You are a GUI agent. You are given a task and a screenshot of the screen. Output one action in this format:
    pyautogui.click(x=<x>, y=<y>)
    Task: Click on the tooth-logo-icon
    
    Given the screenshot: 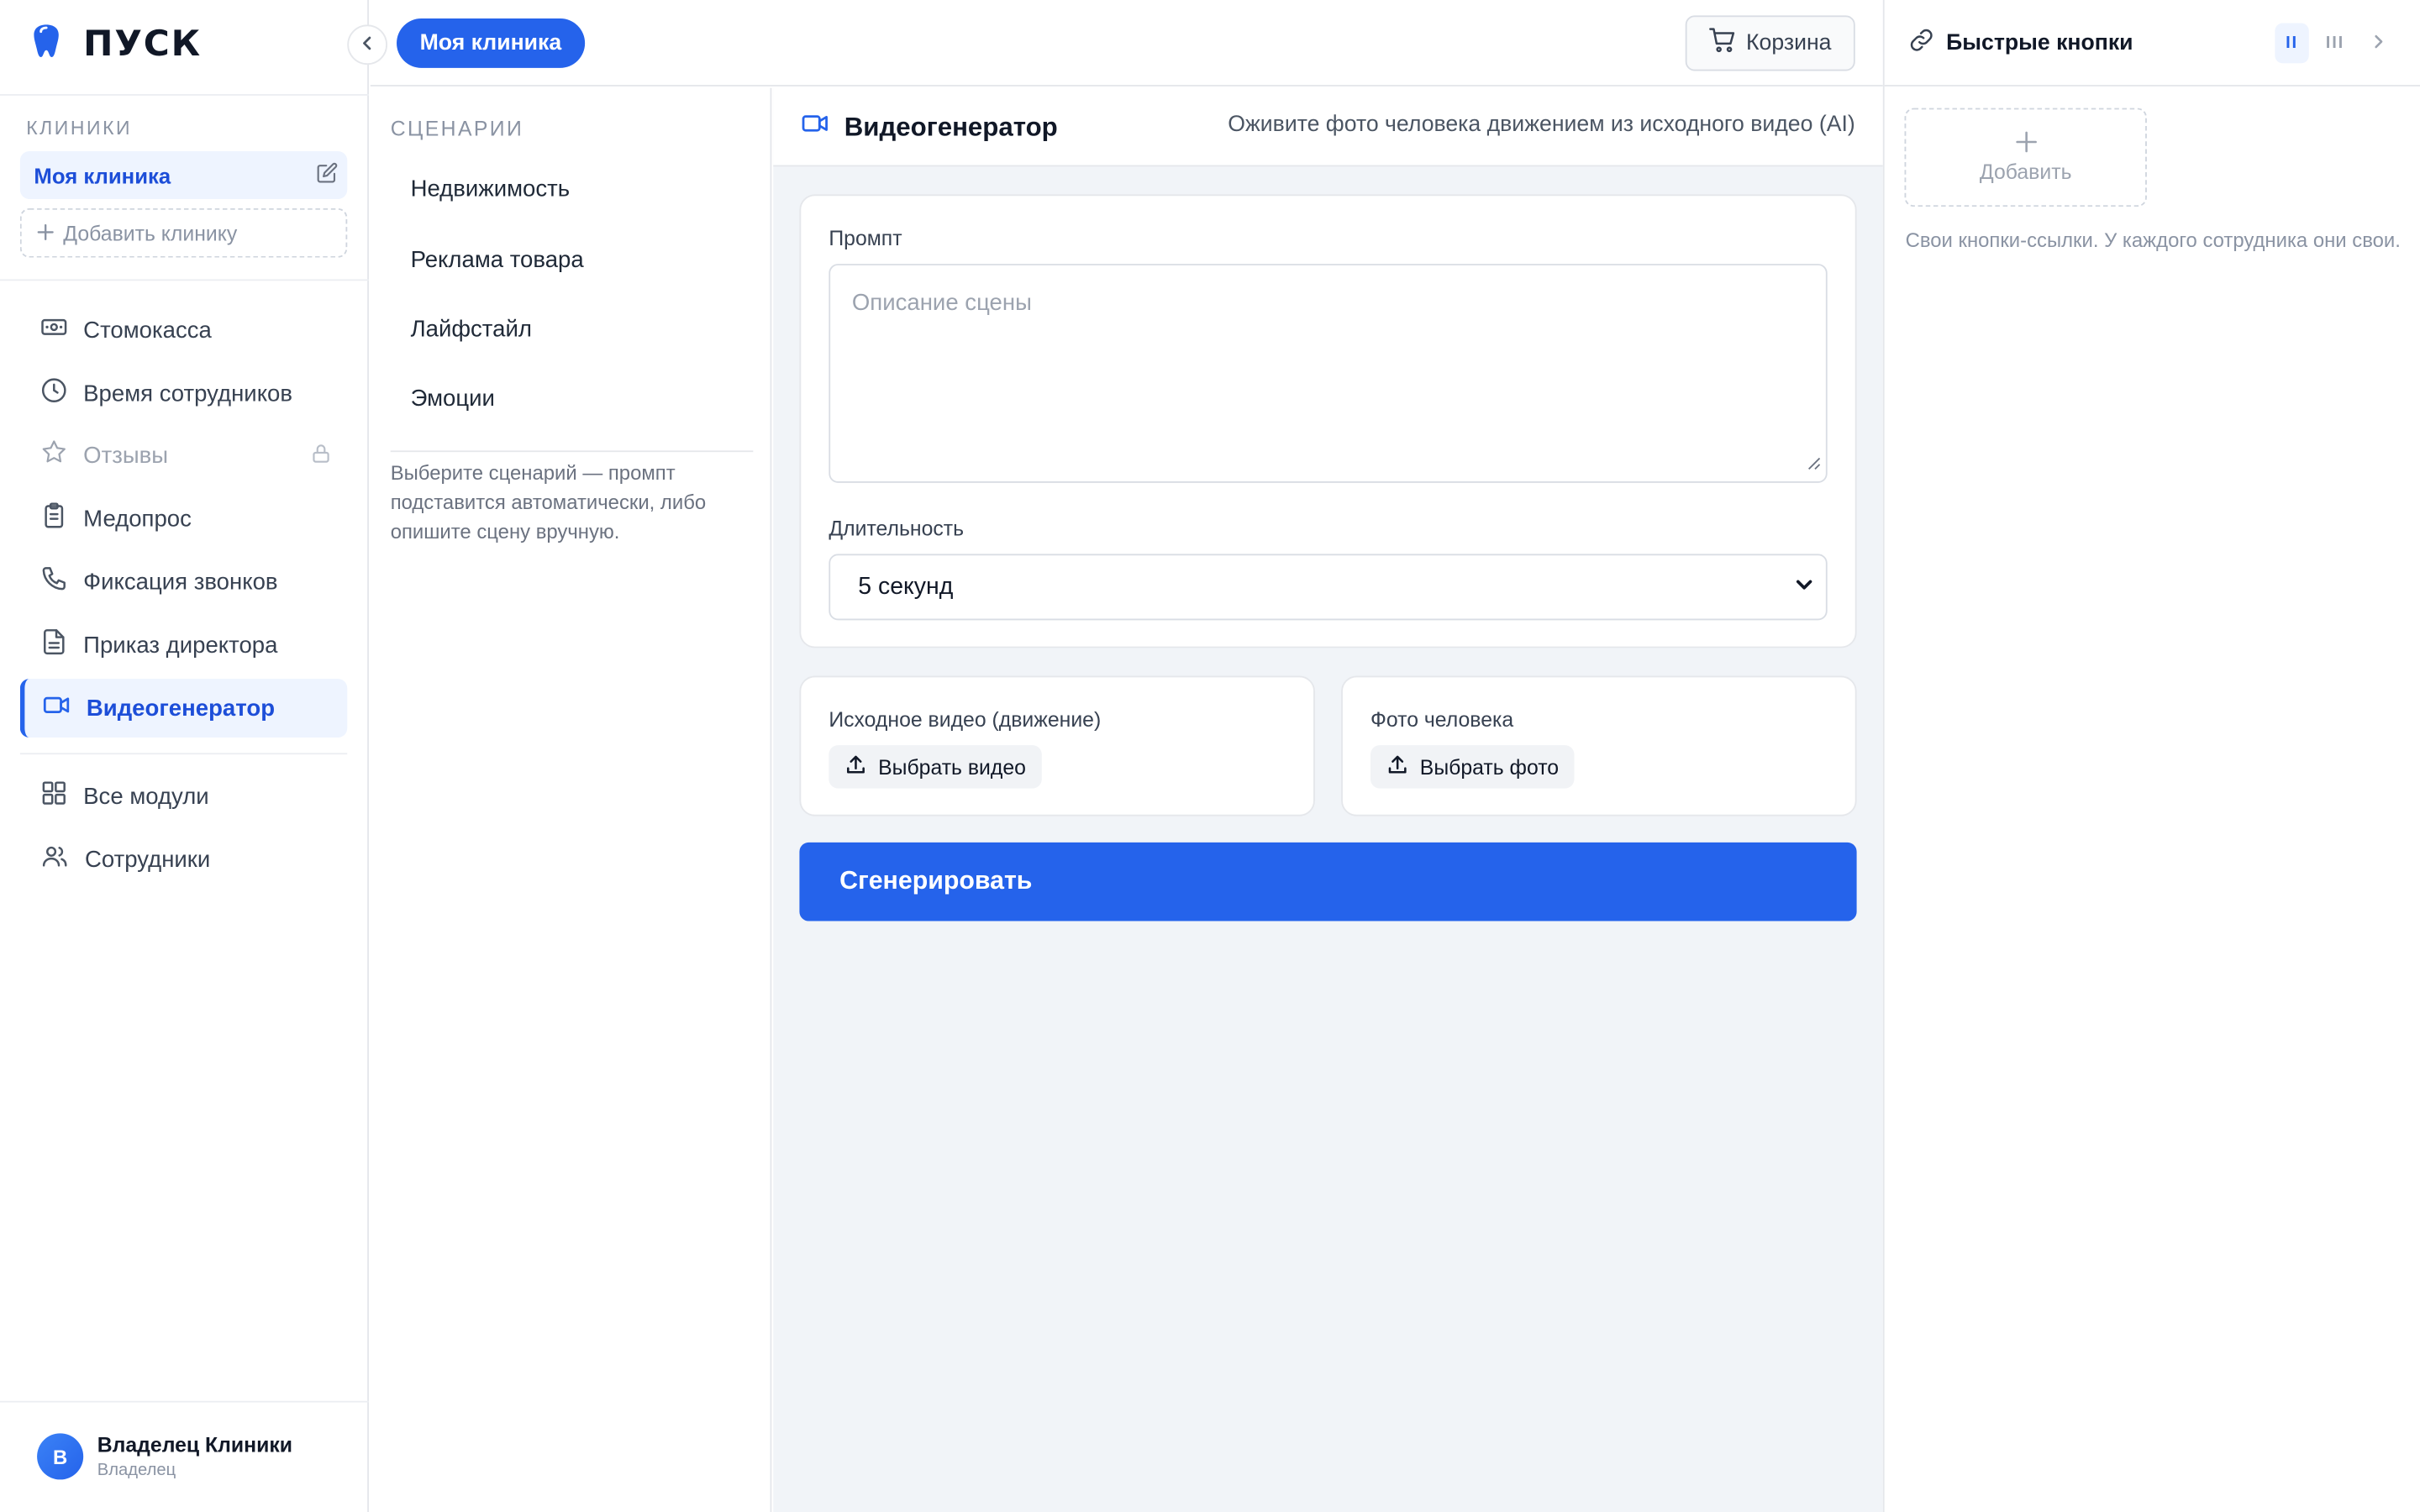 What is the action you would take?
    pyautogui.click(x=46, y=45)
    